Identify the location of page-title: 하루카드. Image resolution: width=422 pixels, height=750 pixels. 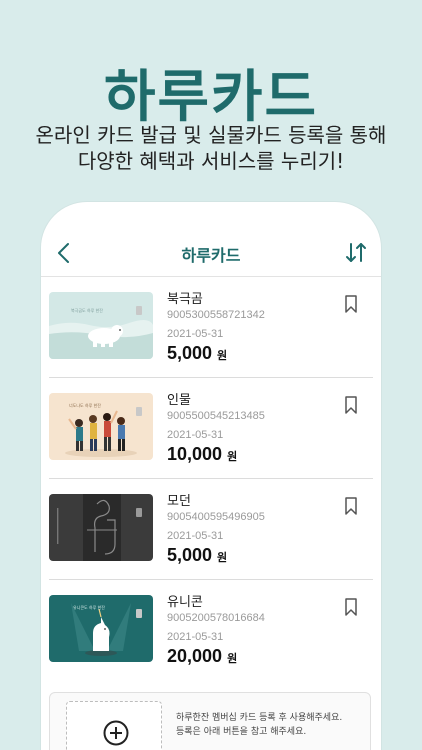
(211, 255).